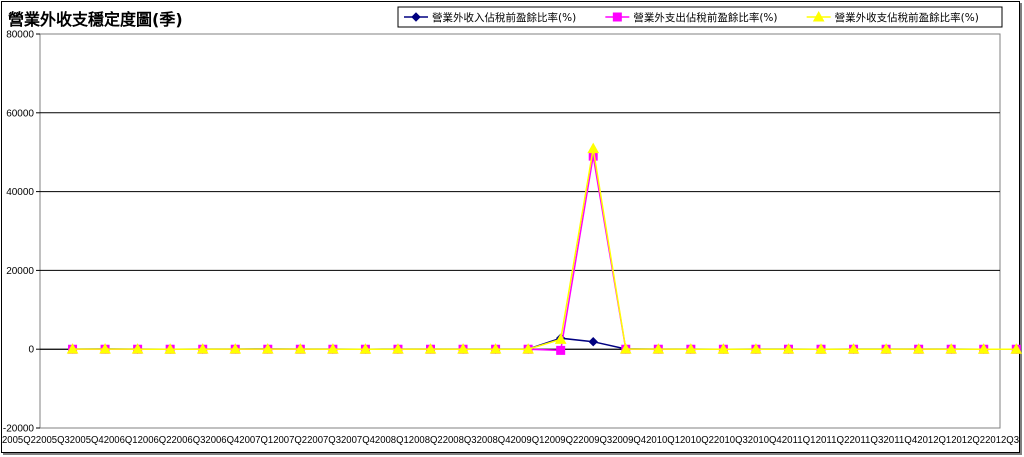 The width and height of the screenshot is (1024, 457). I want to click on x-tick-label: 2008Q3, so click(460, 440).